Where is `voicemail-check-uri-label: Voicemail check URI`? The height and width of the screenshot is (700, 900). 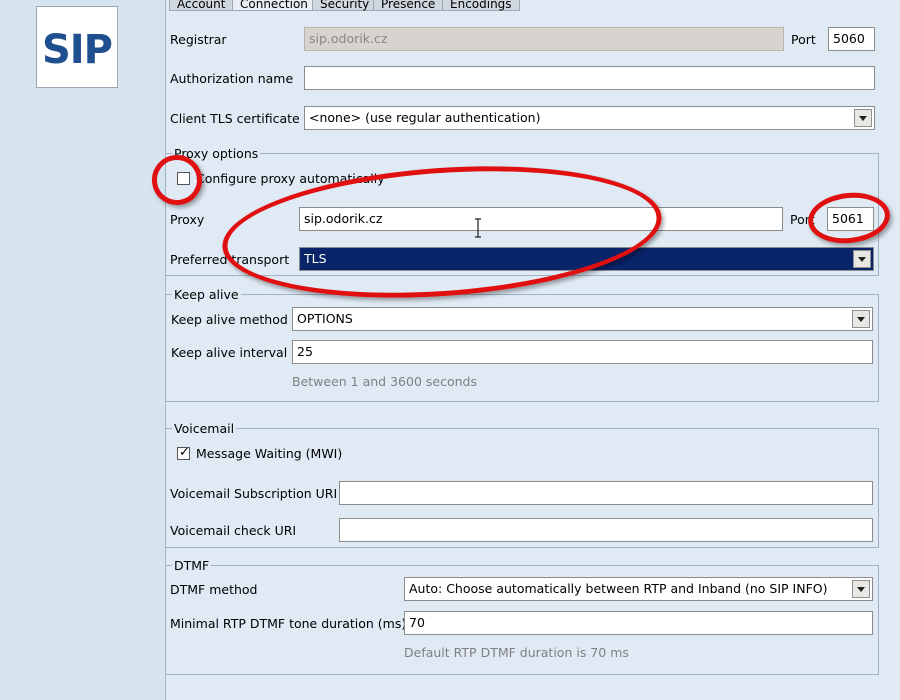
voicemail-check-uri-label: Voicemail check URI is located at coordinates (233, 530).